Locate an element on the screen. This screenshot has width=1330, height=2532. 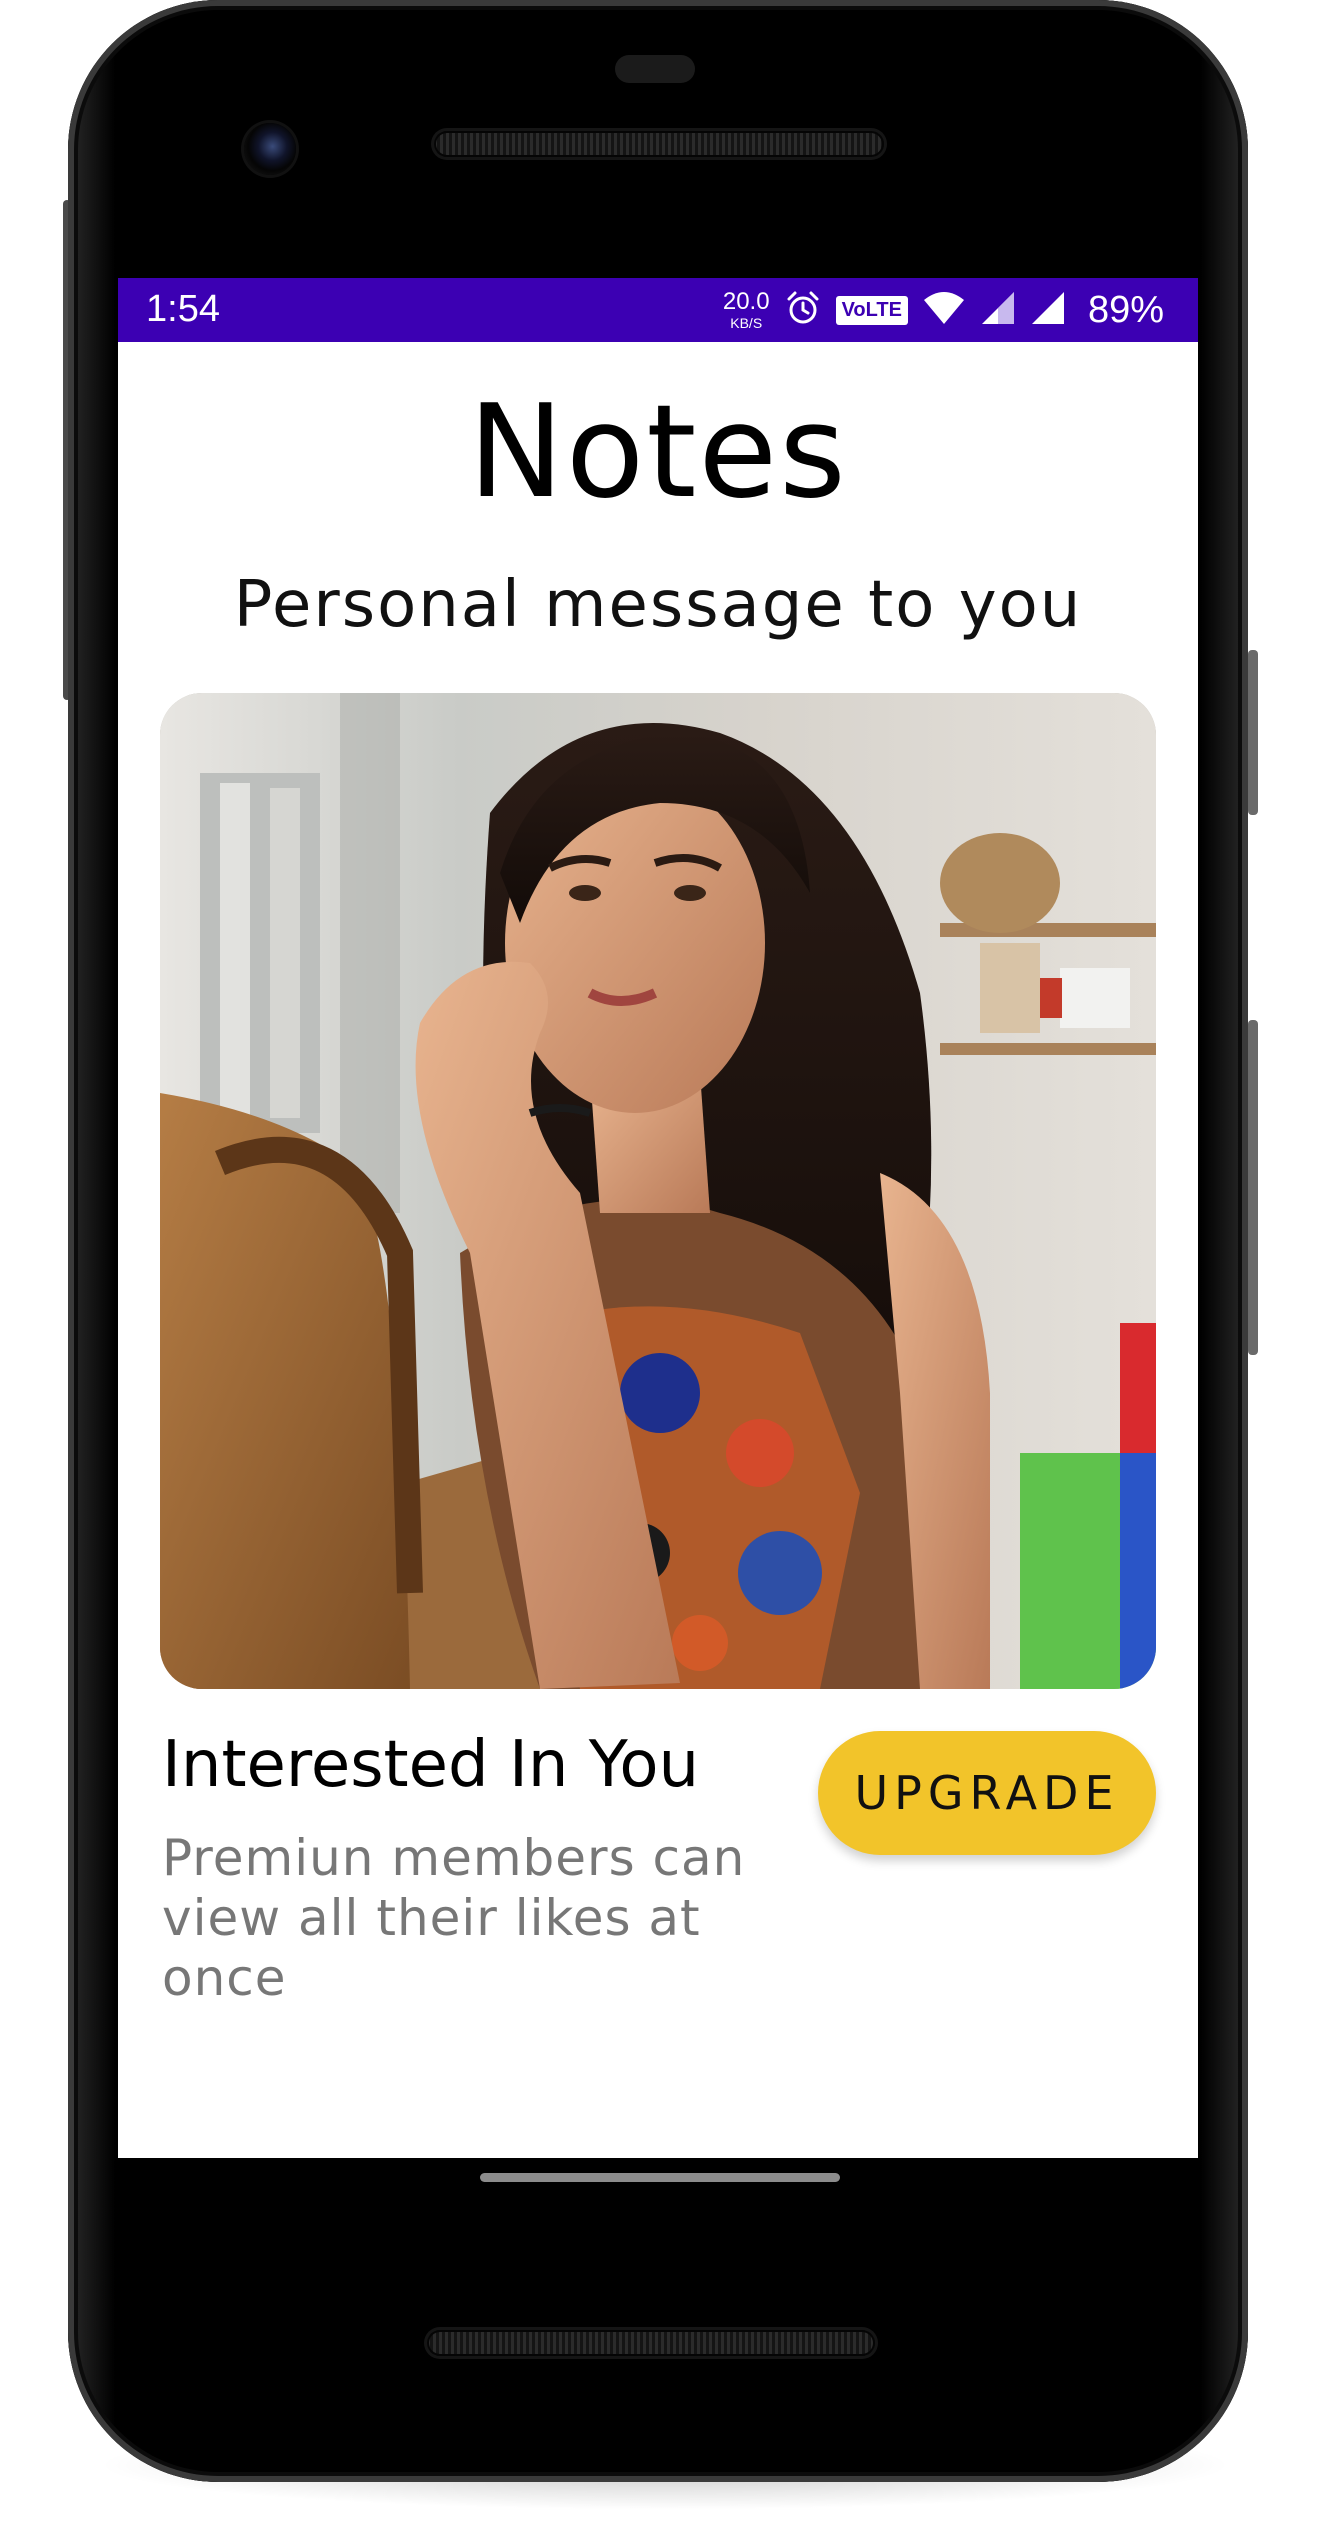
upgrade-button: UPGRADE is located at coordinates (987, 1793).